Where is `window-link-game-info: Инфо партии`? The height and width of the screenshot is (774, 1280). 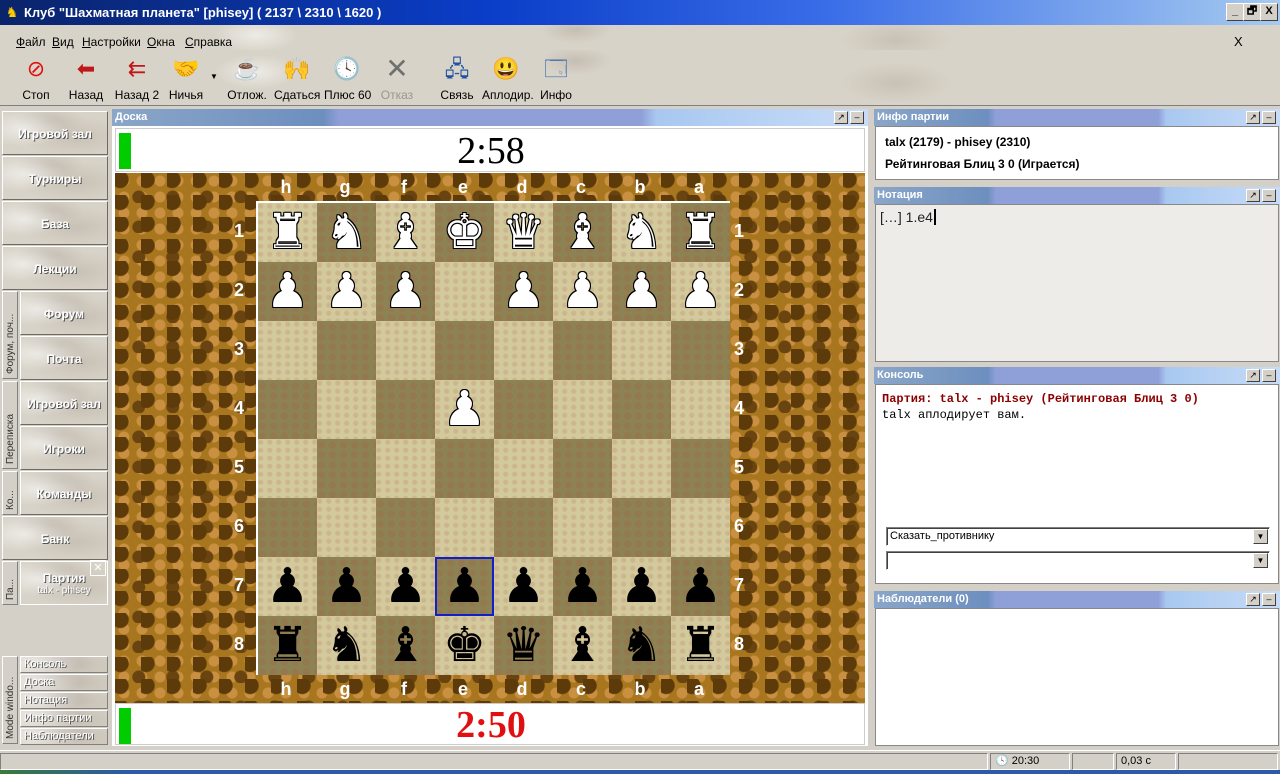
window-link-game-info: Инфо партии is located at coordinates (64, 718).